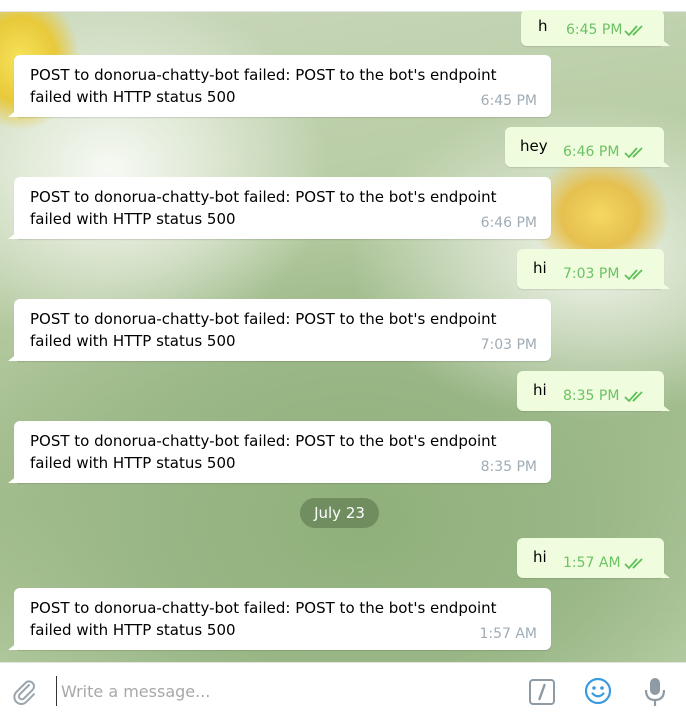  I want to click on paperclip-icon, so click(24, 691).